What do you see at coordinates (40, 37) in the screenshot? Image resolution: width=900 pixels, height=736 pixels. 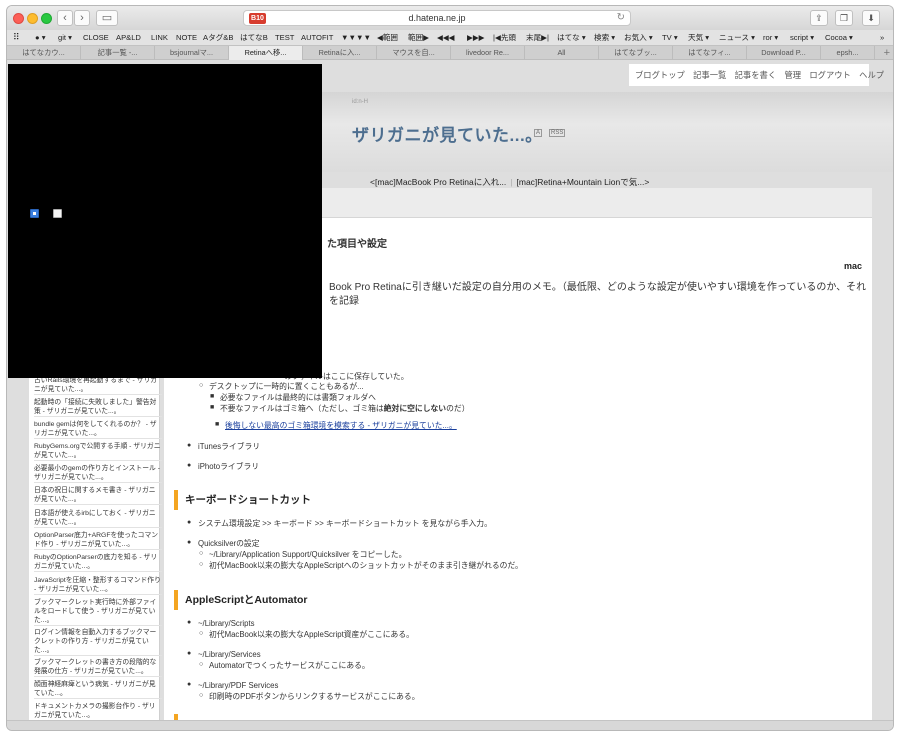 I see `apple-icon: ● ▾` at bounding box center [40, 37].